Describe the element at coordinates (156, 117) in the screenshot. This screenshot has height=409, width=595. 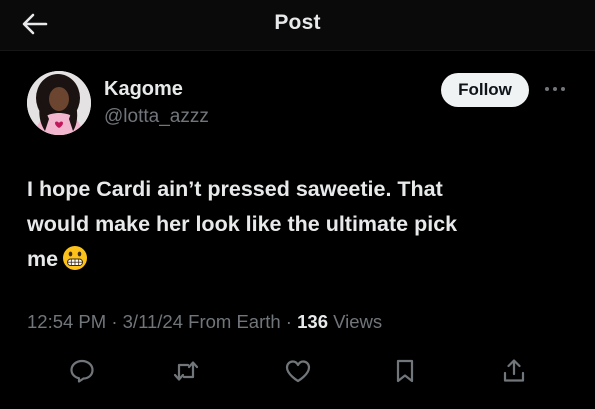
I see `author-handle: @lotta_azzz` at that location.